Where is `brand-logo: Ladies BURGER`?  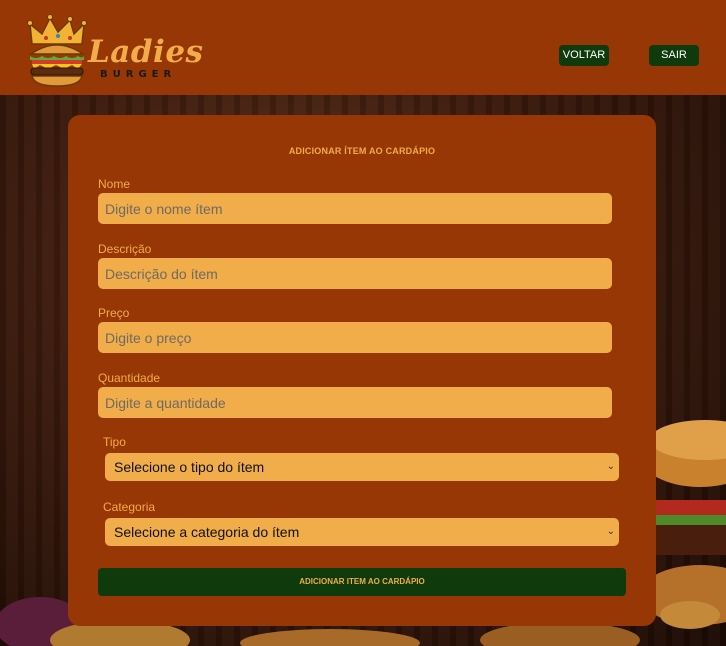 brand-logo: Ladies BURGER is located at coordinates (114, 52).